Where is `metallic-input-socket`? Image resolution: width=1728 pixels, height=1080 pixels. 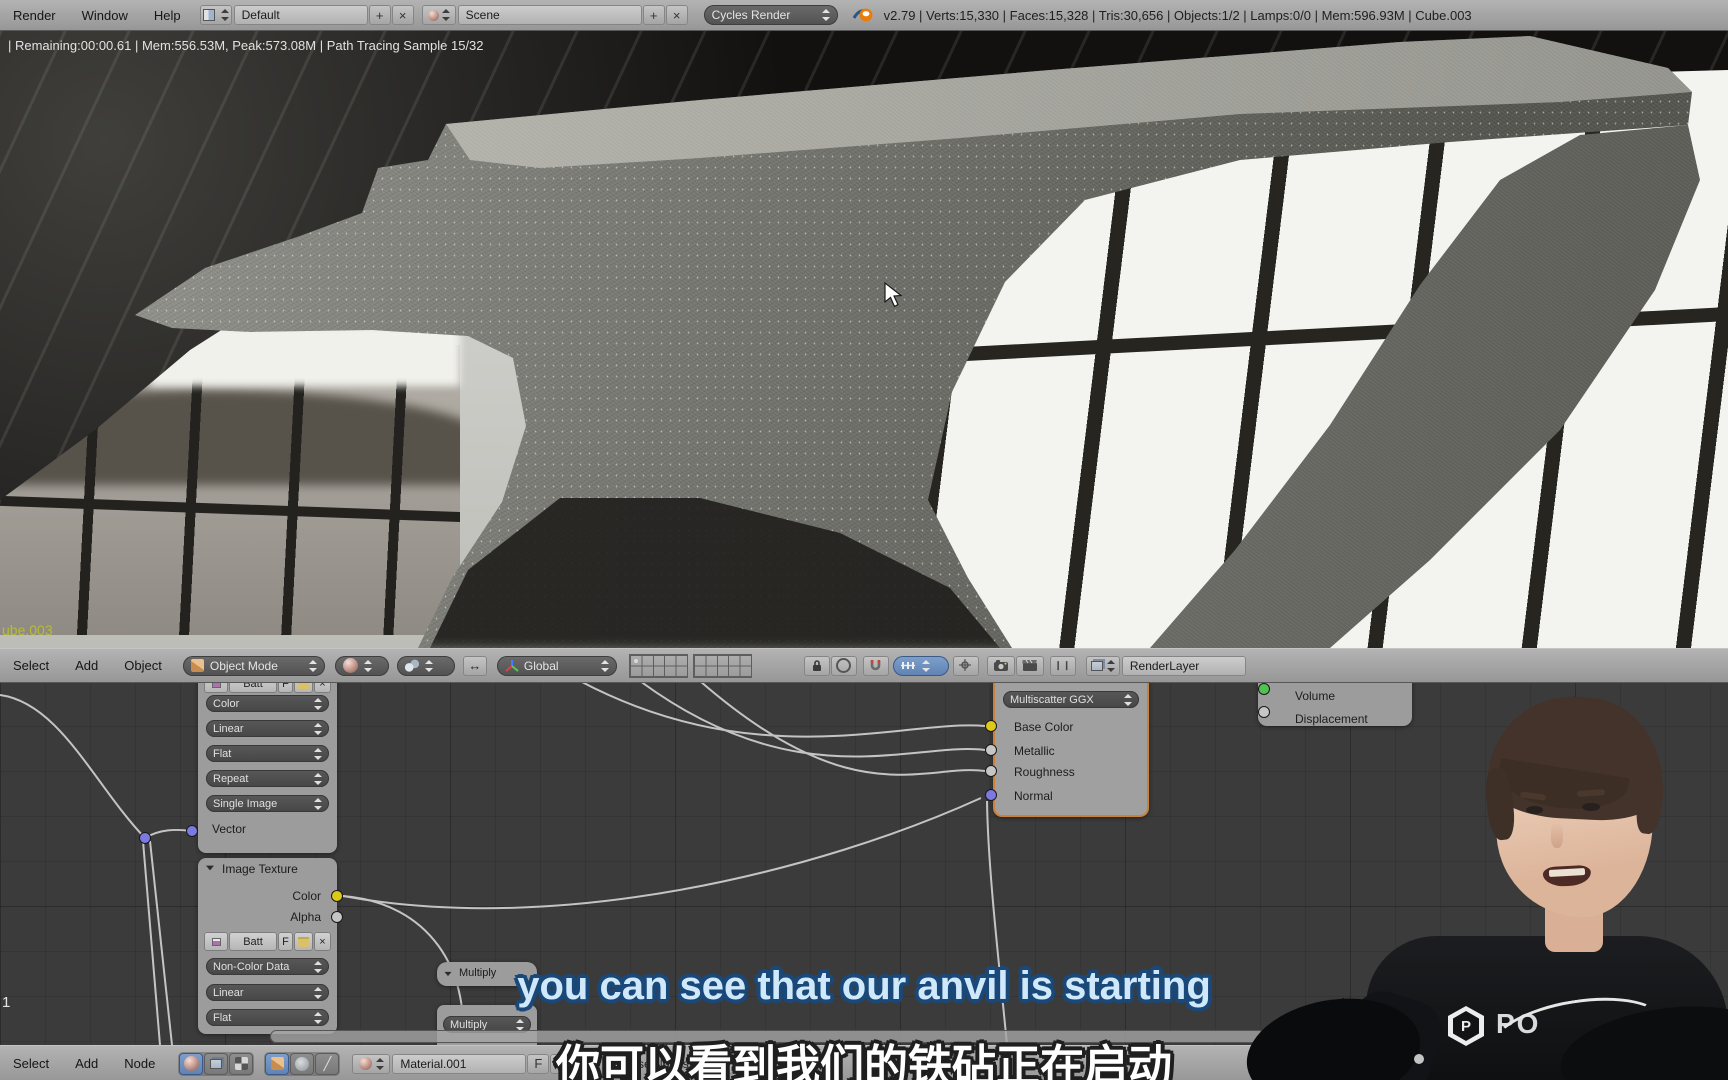 metallic-input-socket is located at coordinates (991, 750).